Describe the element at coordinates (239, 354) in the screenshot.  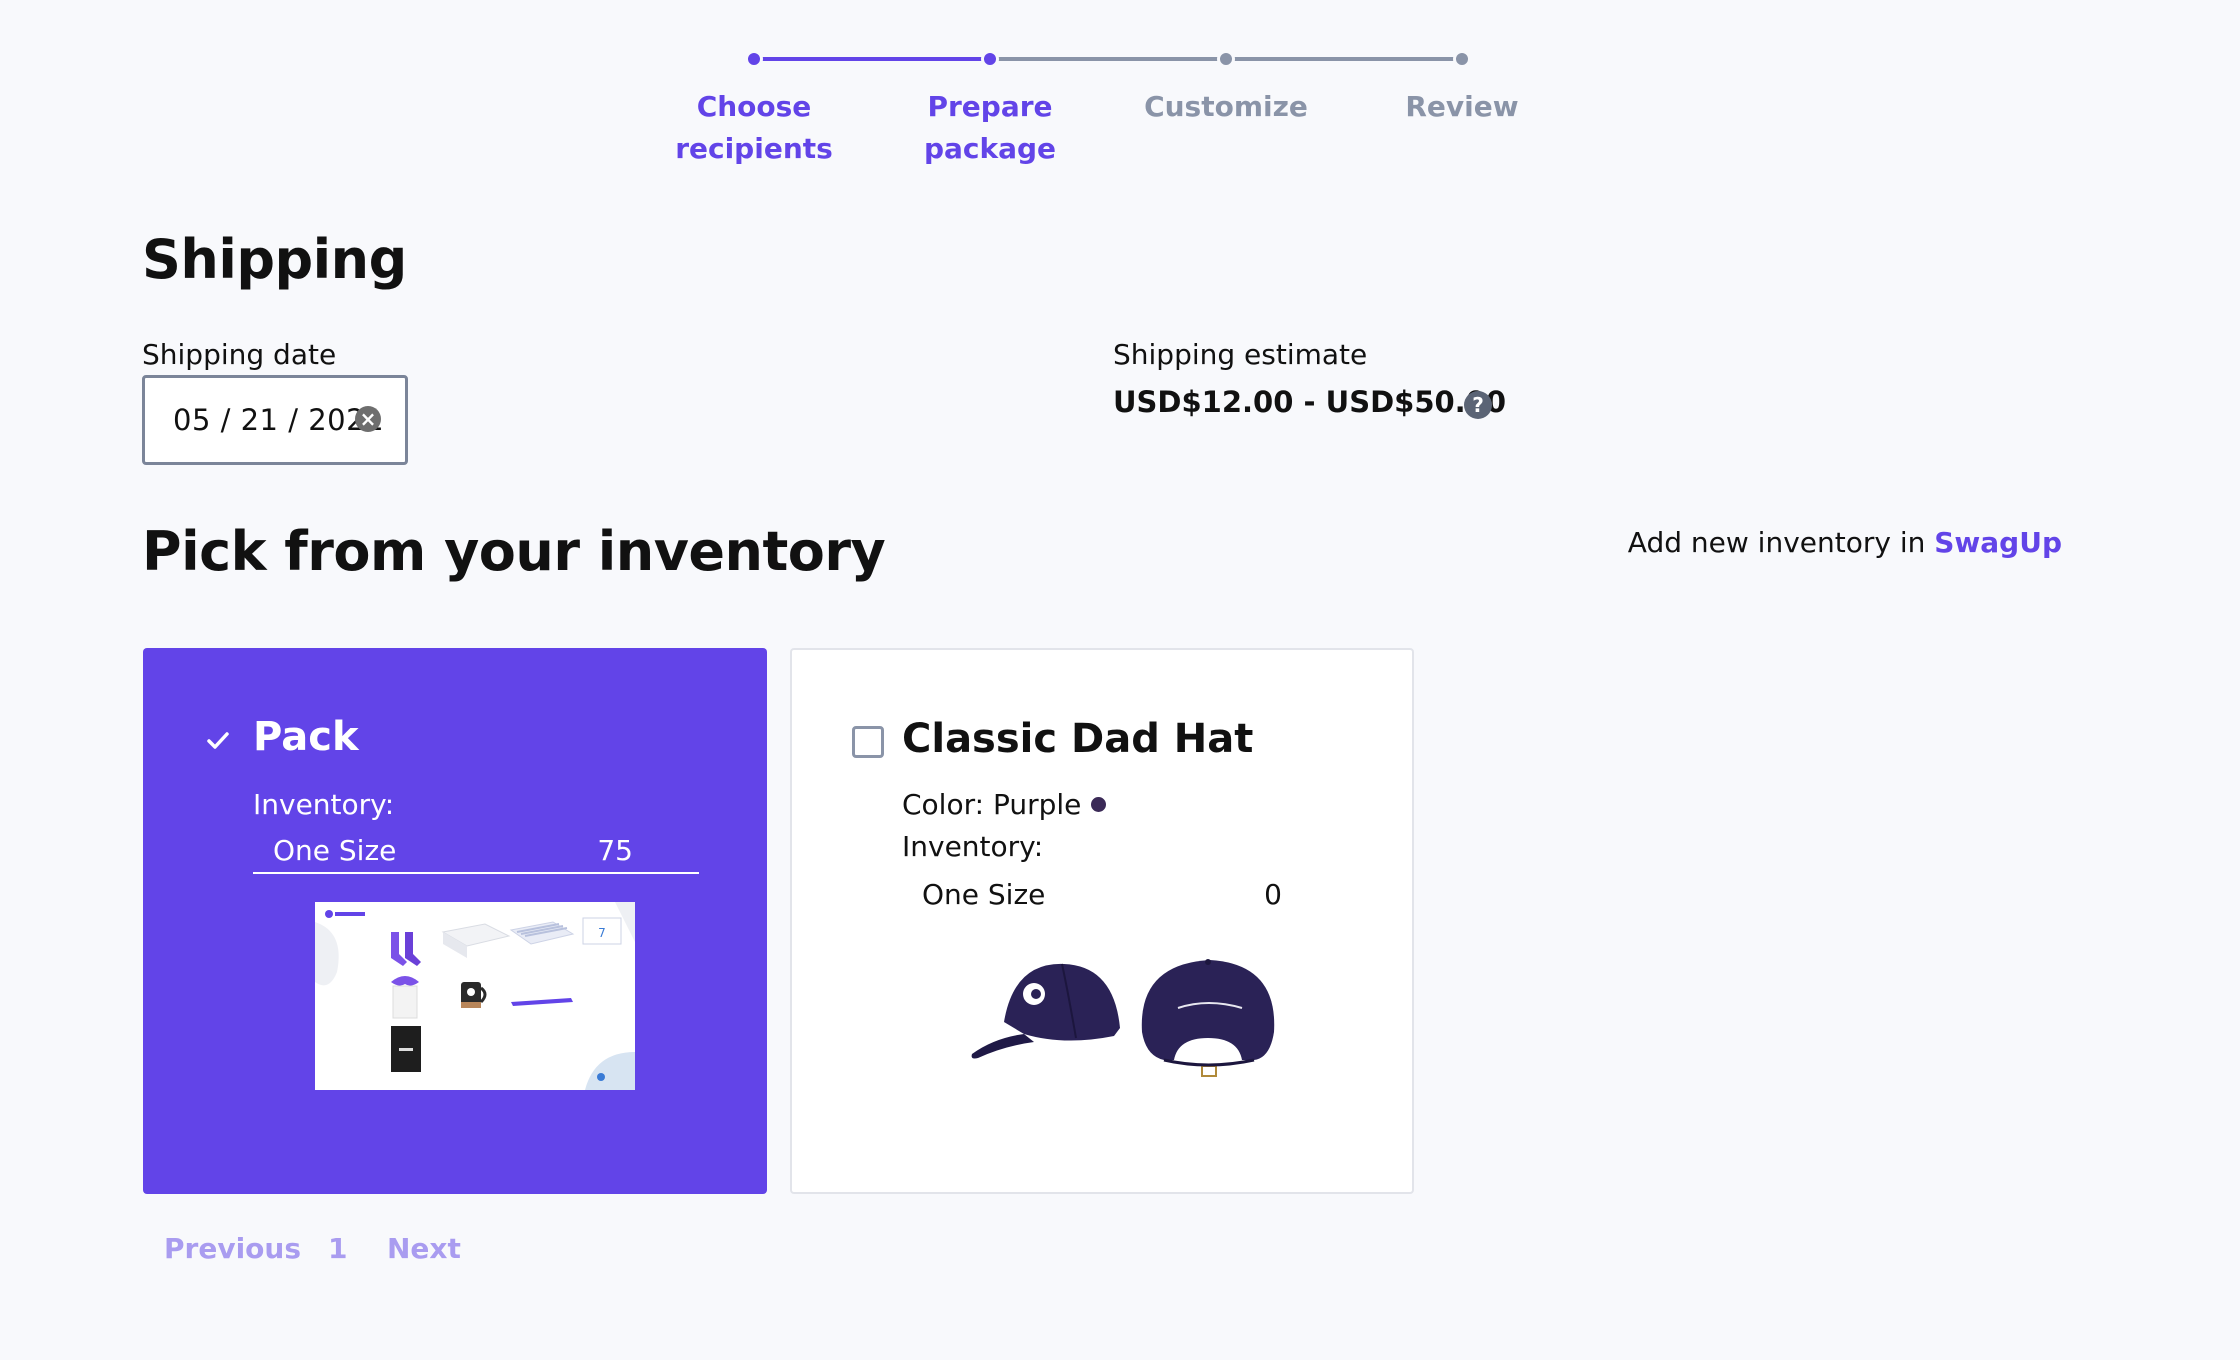
I see `shipping-date-label: Shipping date` at that location.